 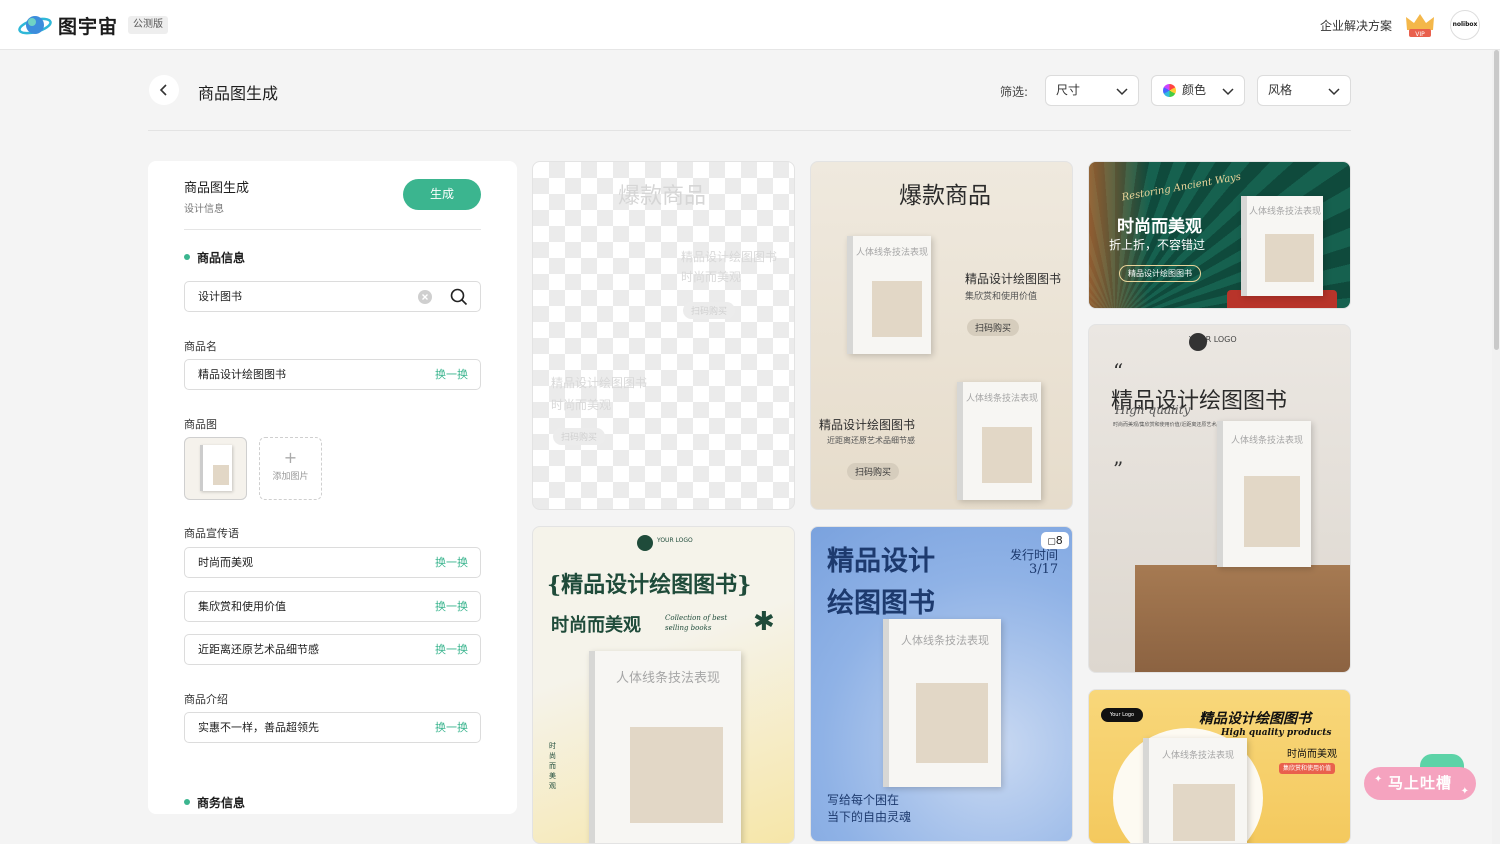 I want to click on business-info-heading: 商务信息, so click(x=214, y=802).